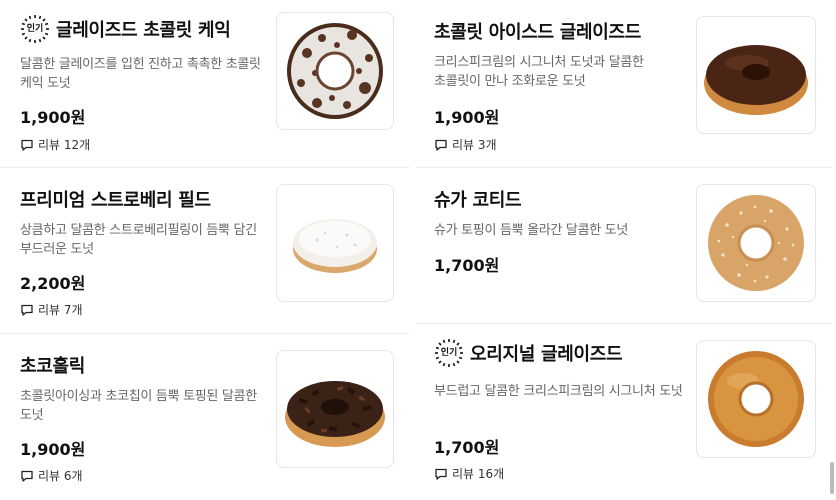 The image size is (836, 500). I want to click on chocolate-iced-donut-icon, so click(756, 80).